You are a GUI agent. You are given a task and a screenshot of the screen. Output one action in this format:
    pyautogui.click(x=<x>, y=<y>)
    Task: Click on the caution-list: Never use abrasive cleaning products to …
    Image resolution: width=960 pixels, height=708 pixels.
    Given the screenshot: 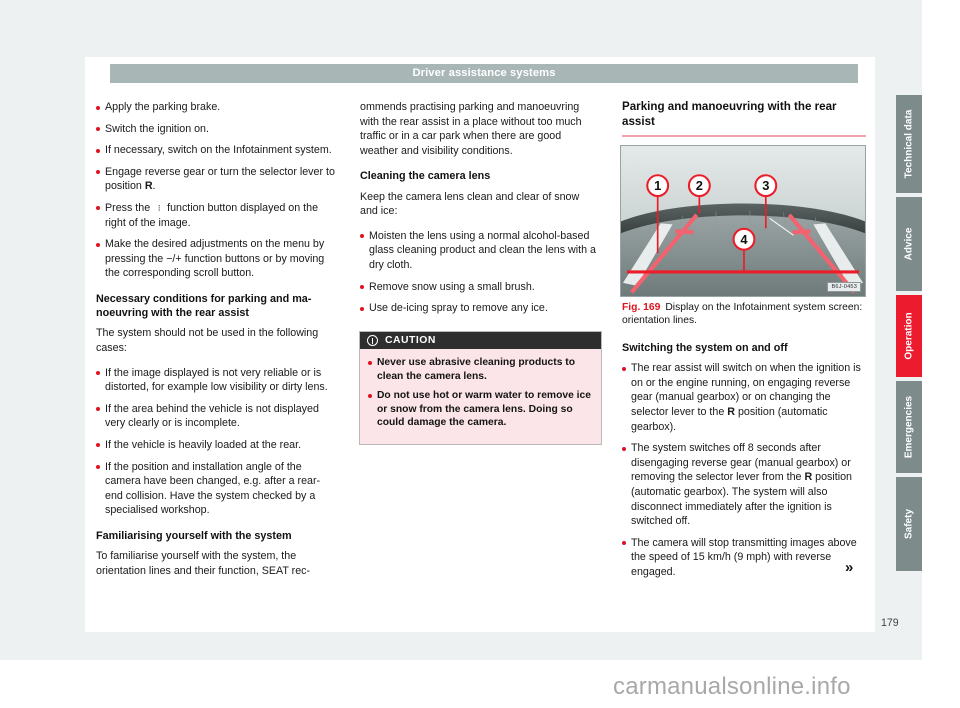 What is the action you would take?
    pyautogui.click(x=480, y=393)
    